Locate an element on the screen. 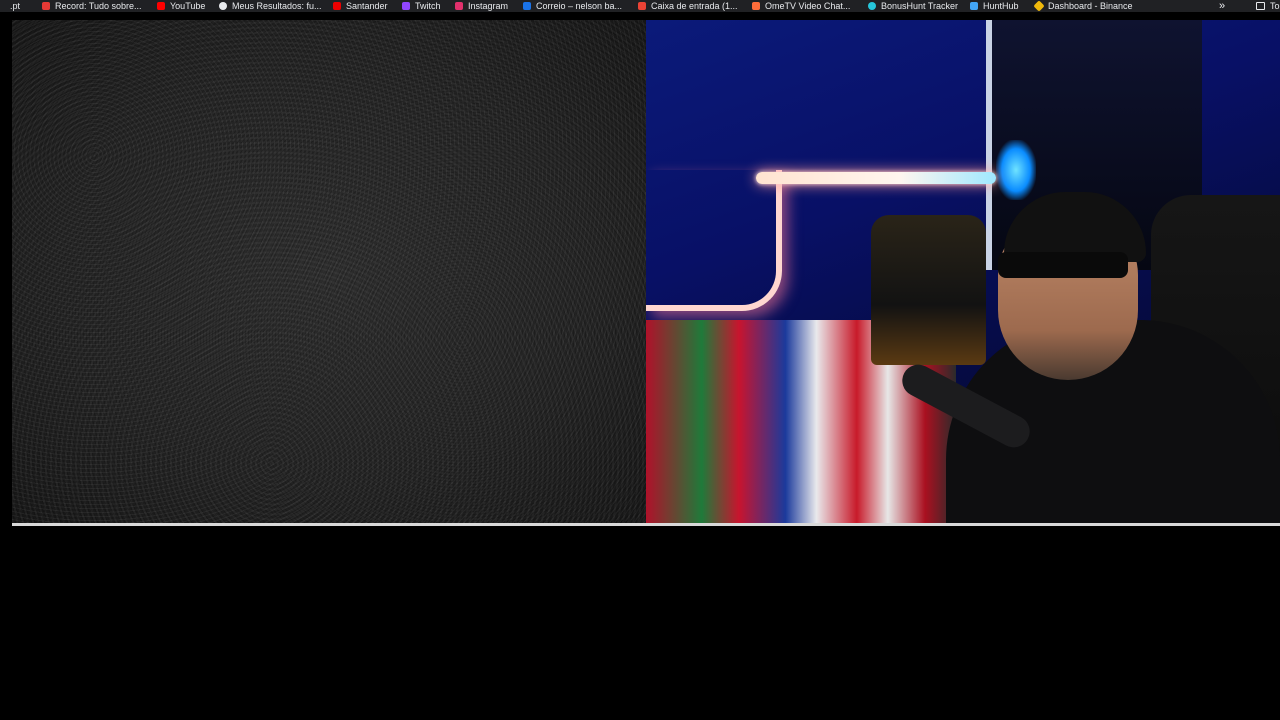 The height and width of the screenshot is (720, 1280). bookmark-bonushunt: BonusHunt Tracker is located at coordinates (913, 6).